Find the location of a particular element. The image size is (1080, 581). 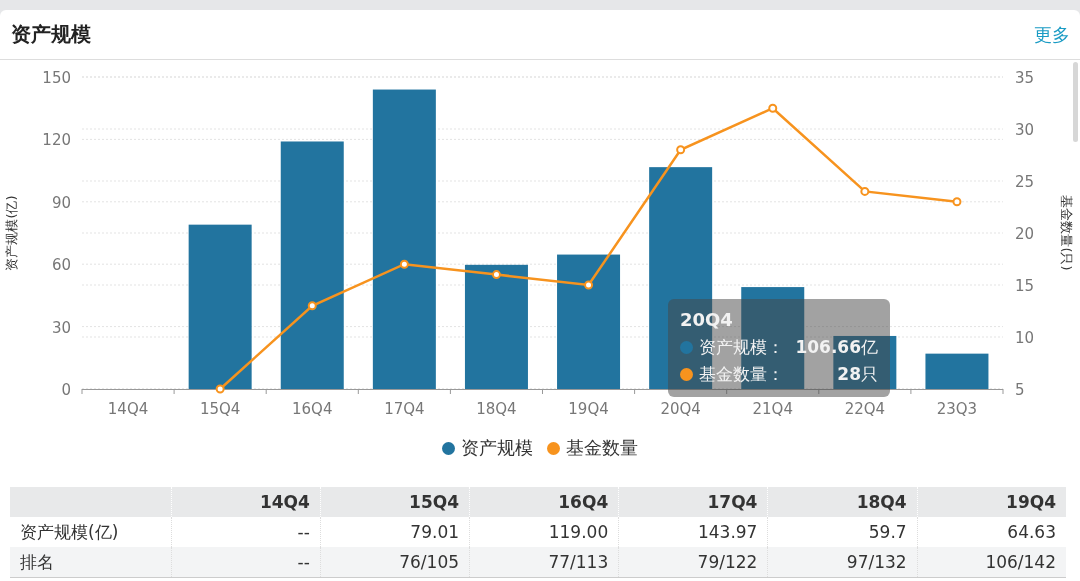

axis-tick-label: 14Q4 is located at coordinates (128, 409).